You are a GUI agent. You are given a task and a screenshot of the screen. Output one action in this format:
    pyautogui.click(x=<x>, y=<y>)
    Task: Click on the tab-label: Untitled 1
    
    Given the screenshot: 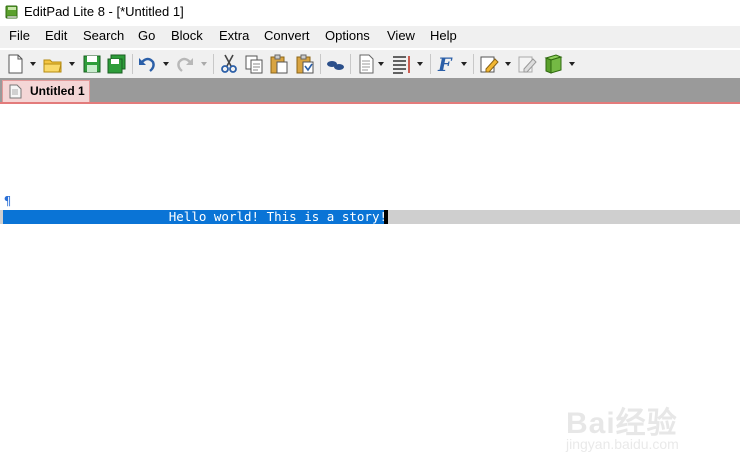 What is the action you would take?
    pyautogui.click(x=57, y=91)
    